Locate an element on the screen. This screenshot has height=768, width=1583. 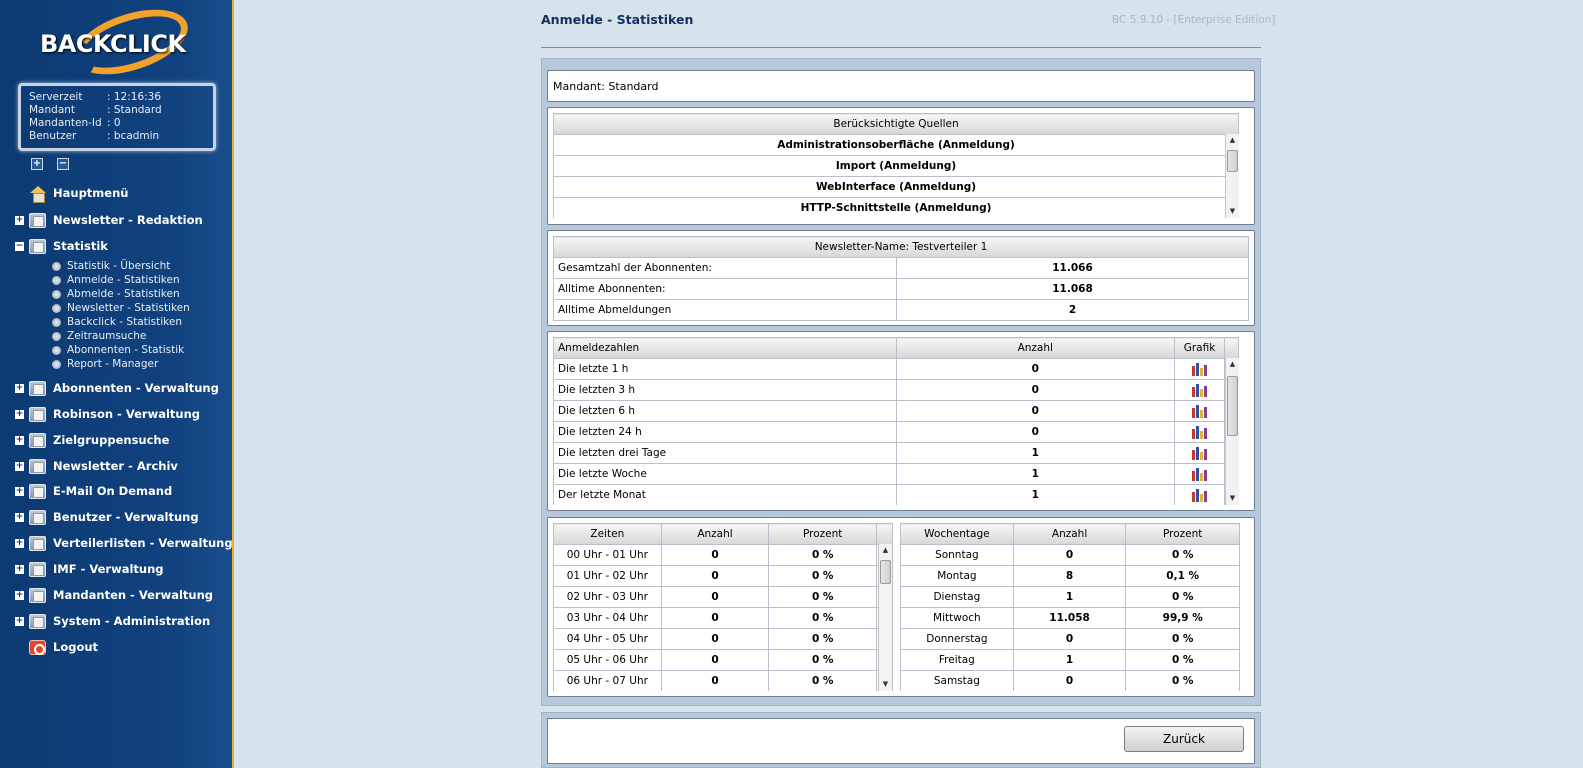
table-row: Die letzten 24 h0 is located at coordinates (896, 432).